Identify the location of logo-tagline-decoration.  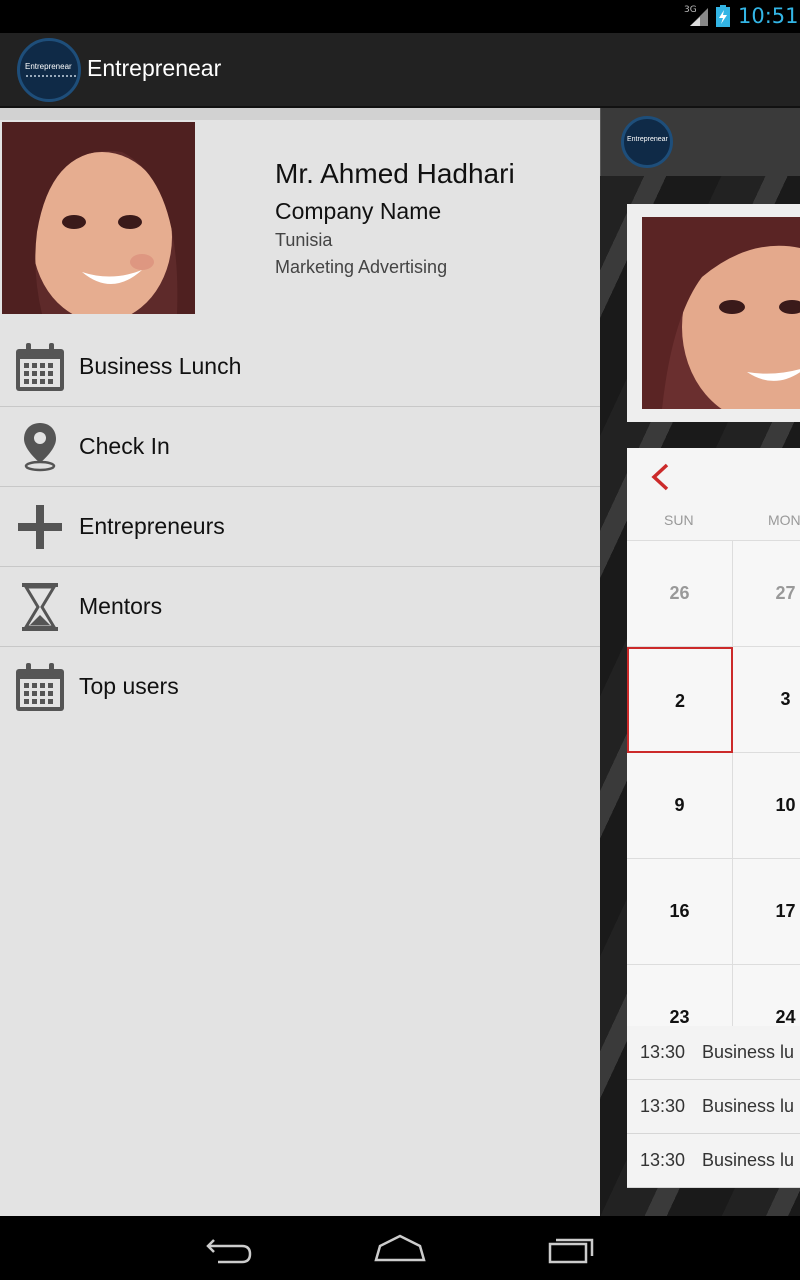
(51, 79).